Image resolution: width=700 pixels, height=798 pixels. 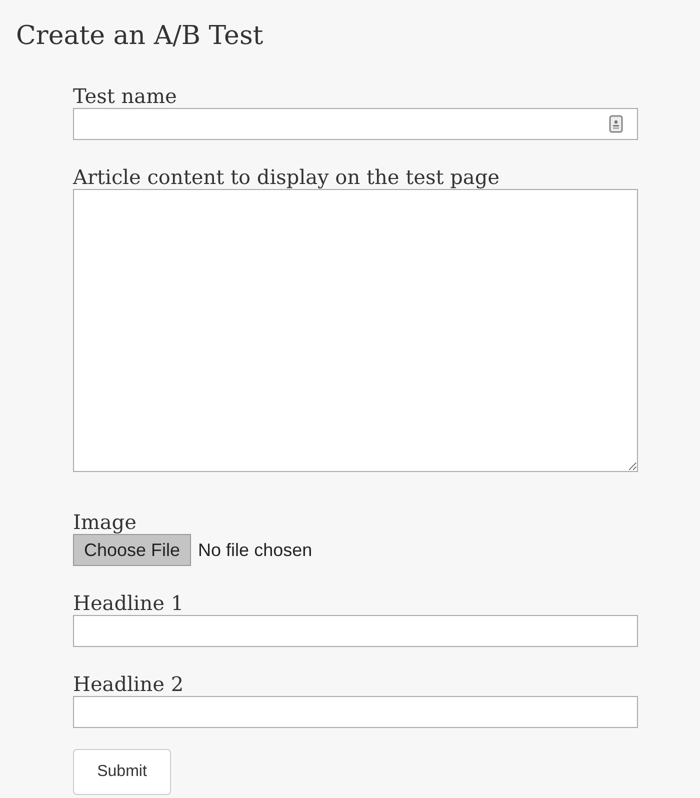 I want to click on file-status: No file chosen, so click(x=255, y=550).